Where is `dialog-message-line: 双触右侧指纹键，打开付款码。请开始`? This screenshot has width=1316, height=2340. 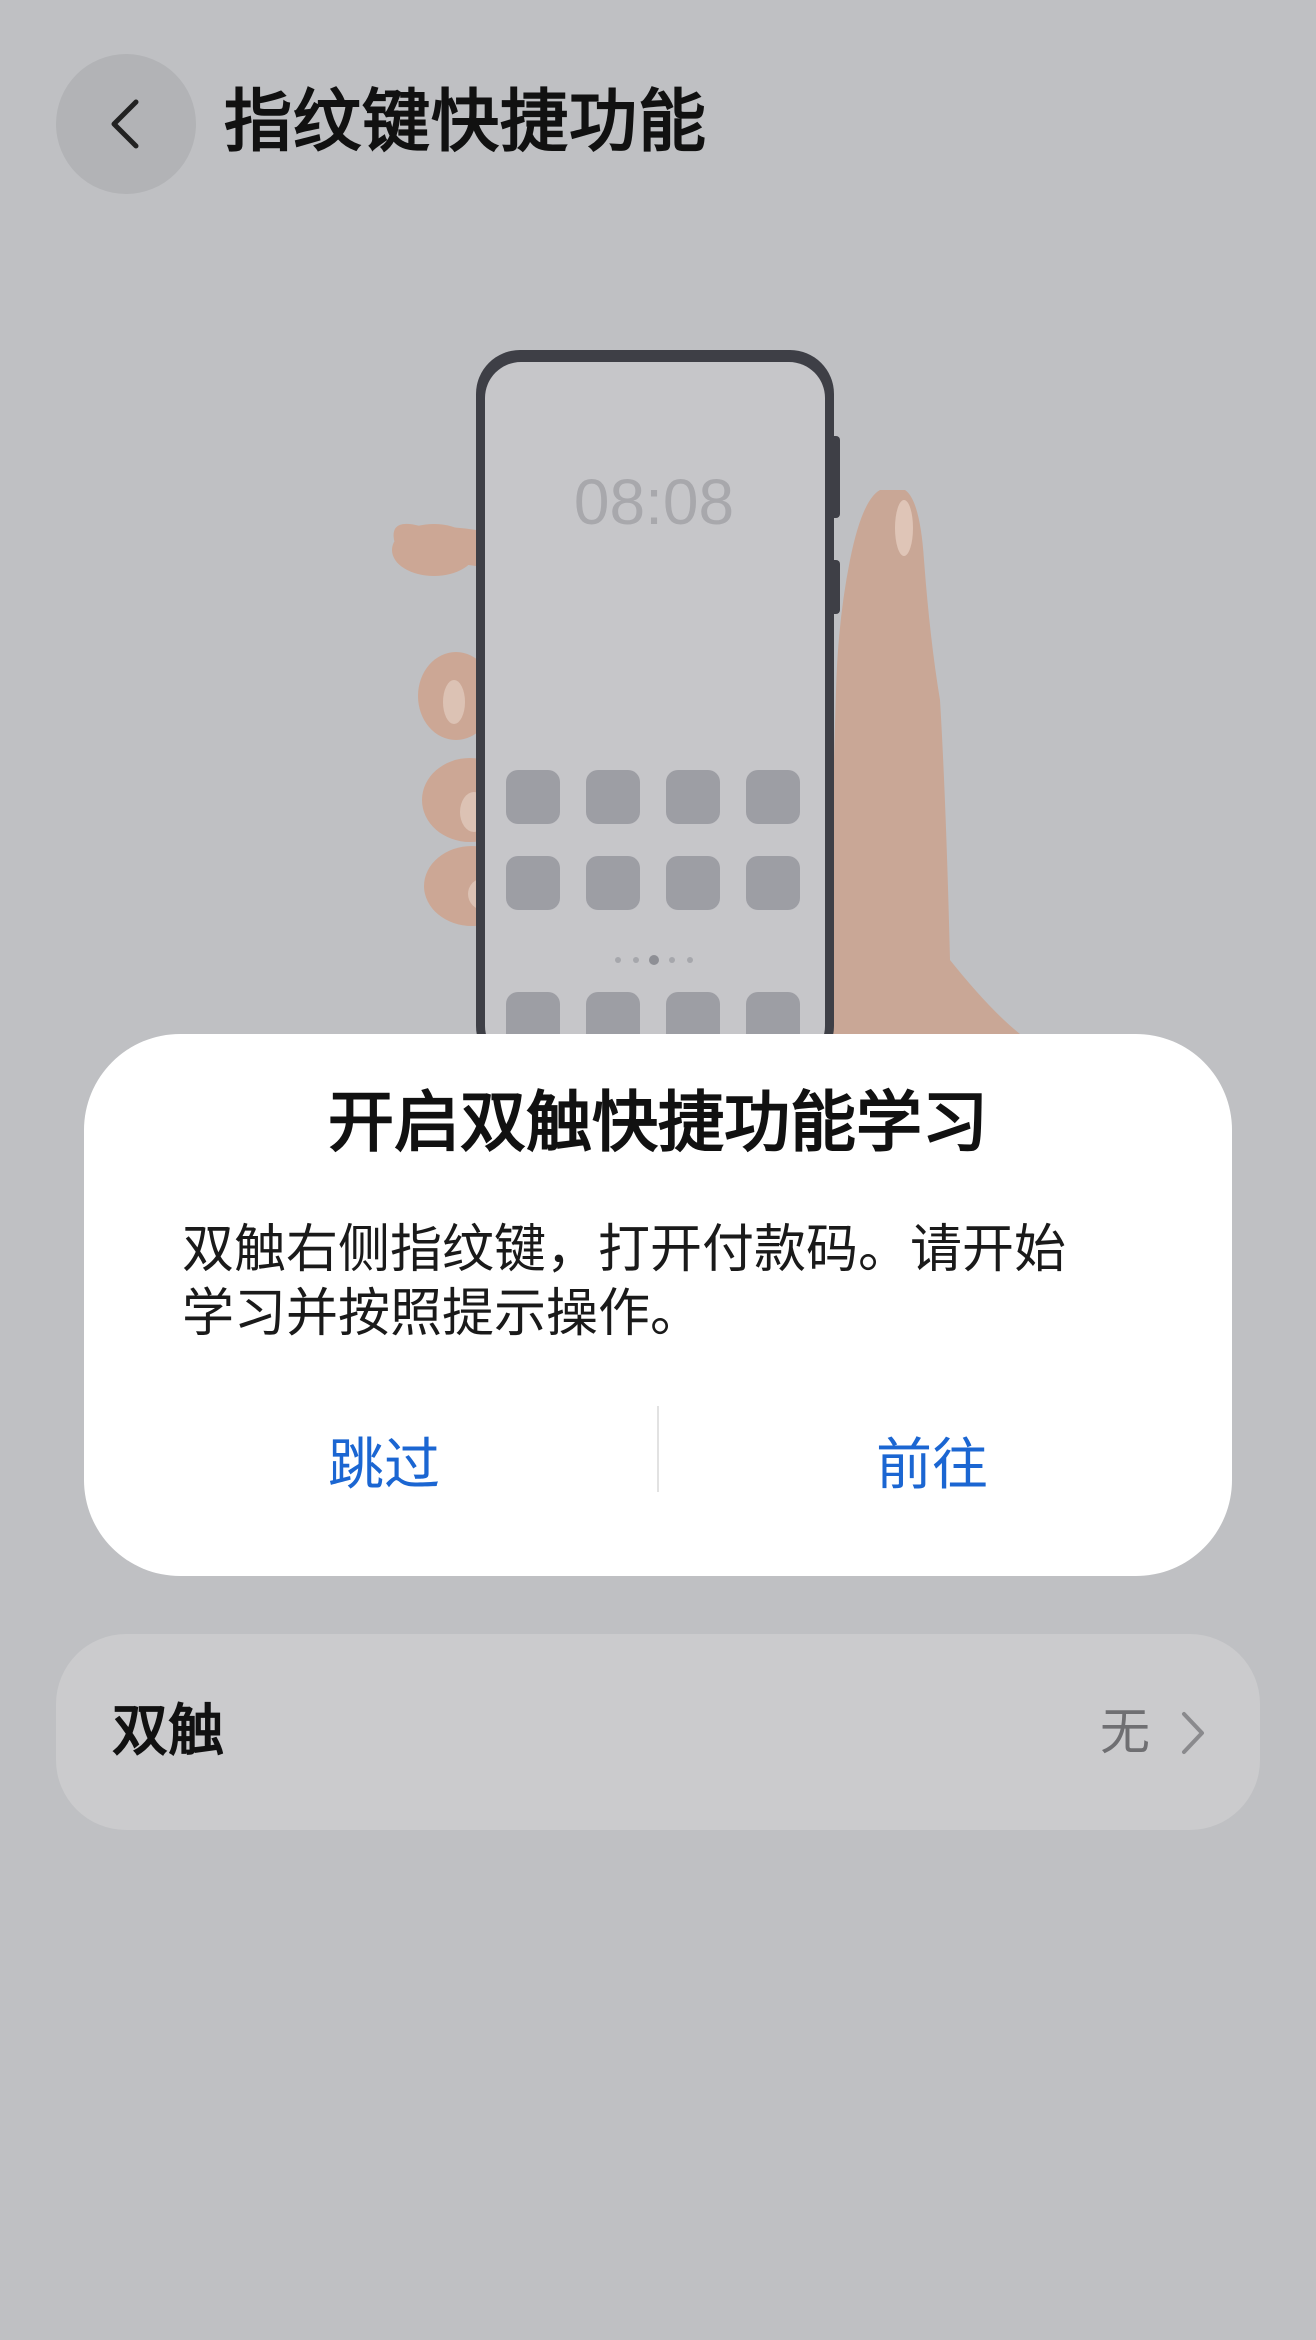 dialog-message-line: 双触右侧指纹键，打开付款码。请开始 is located at coordinates (624, 1250).